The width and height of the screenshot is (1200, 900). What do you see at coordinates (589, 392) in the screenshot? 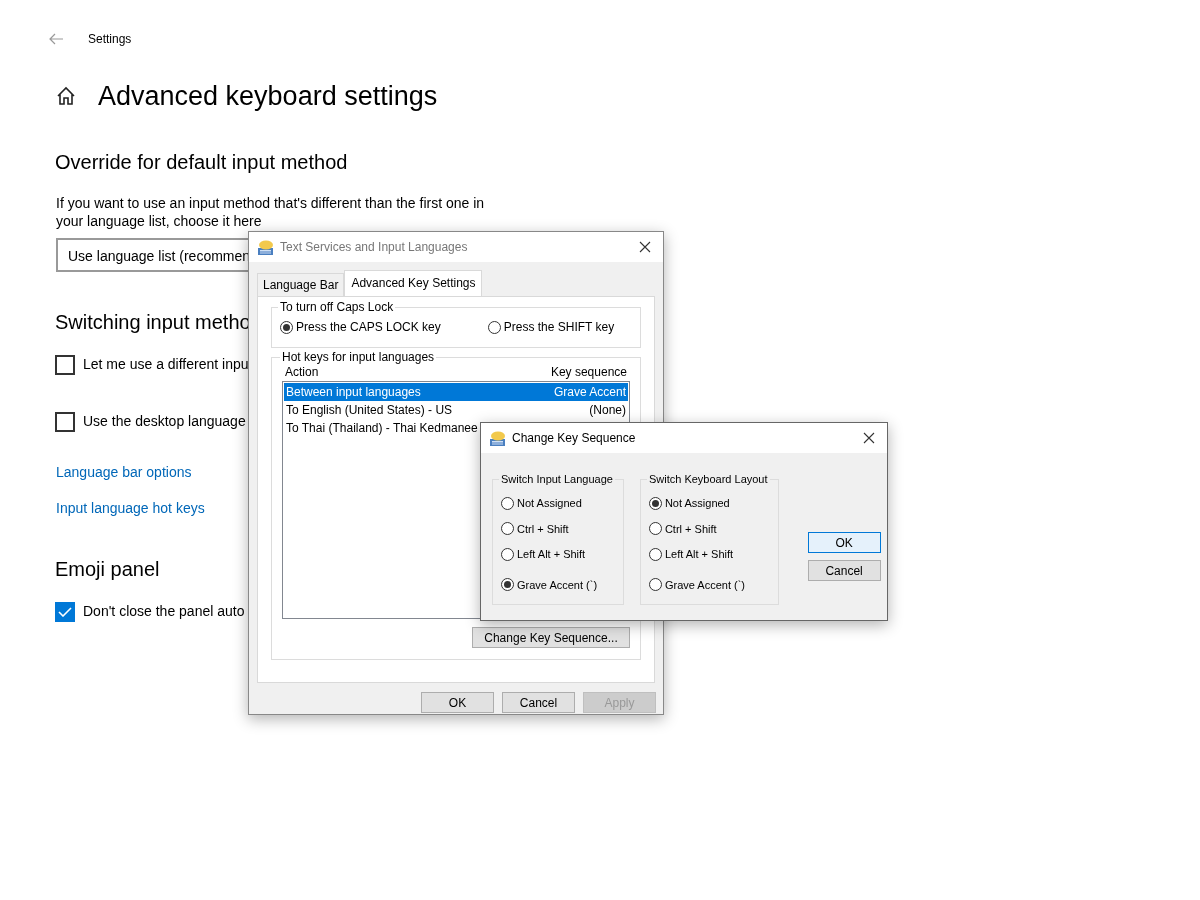
I see `key-sequence-text: Grave Accent` at bounding box center [589, 392].